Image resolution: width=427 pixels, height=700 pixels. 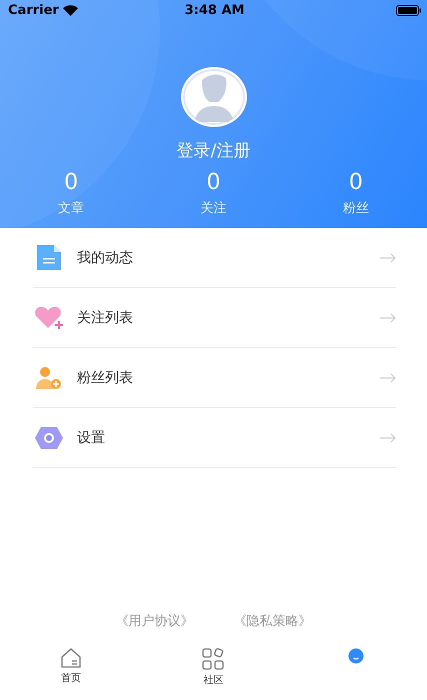 What do you see at coordinates (105, 257) in the screenshot?
I see `menu-label: 我的动态` at bounding box center [105, 257].